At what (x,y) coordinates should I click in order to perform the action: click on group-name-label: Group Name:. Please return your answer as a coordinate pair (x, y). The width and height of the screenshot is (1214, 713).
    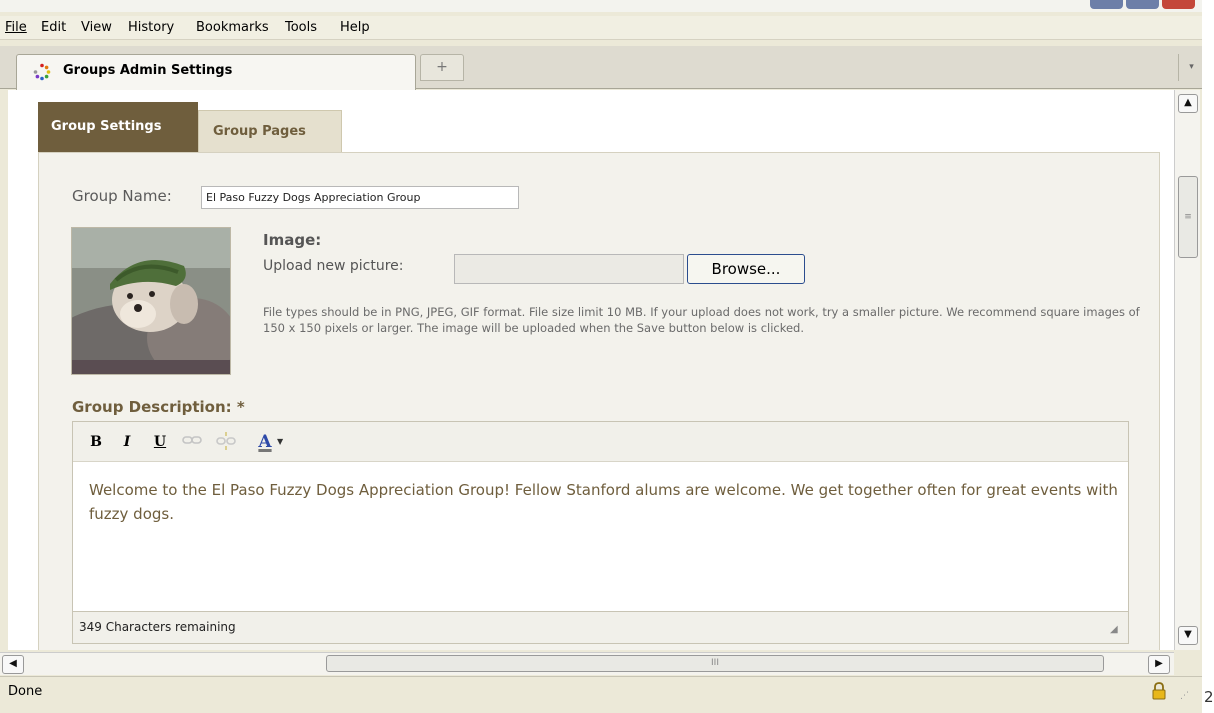
    Looking at the image, I should click on (122, 196).